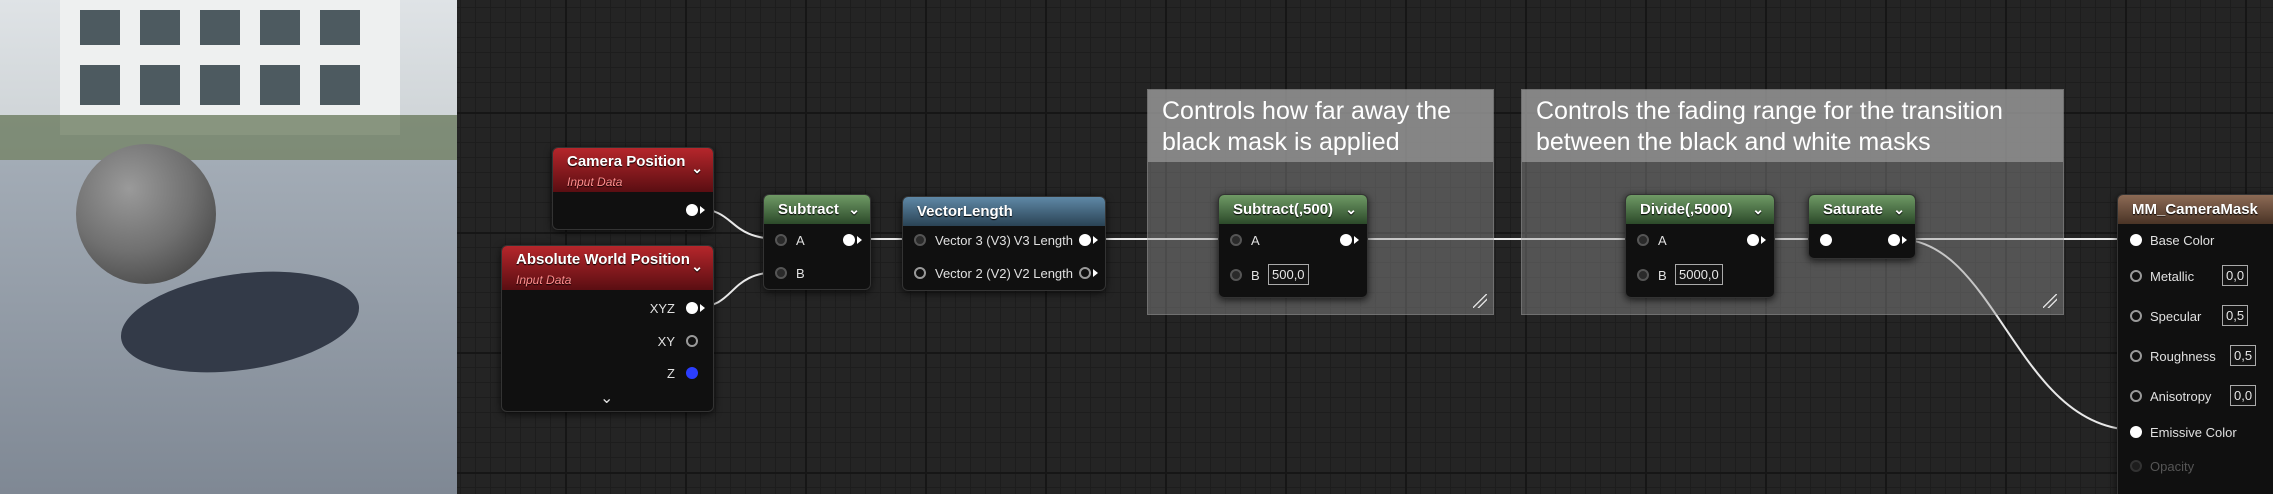  What do you see at coordinates (973, 240) in the screenshot?
I see `input-v3-label: Vector 3 (V3)` at bounding box center [973, 240].